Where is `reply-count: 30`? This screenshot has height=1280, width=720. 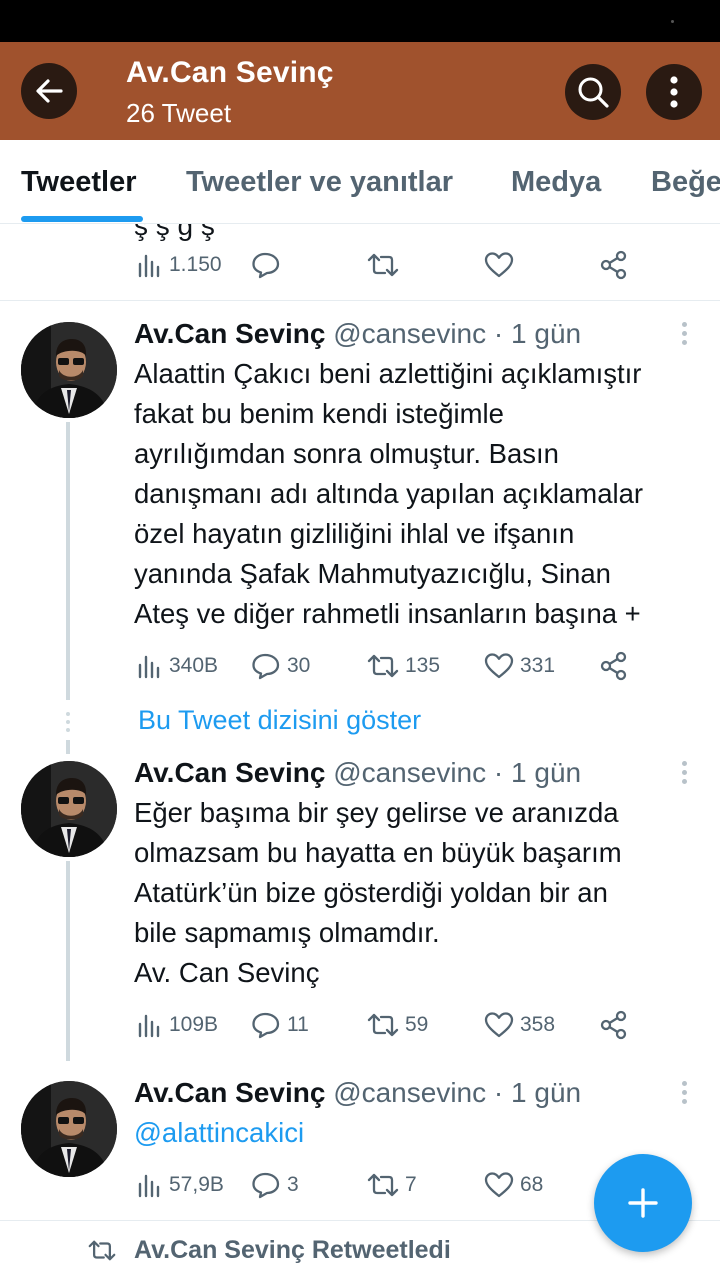
reply-count: 30 is located at coordinates (299, 665).